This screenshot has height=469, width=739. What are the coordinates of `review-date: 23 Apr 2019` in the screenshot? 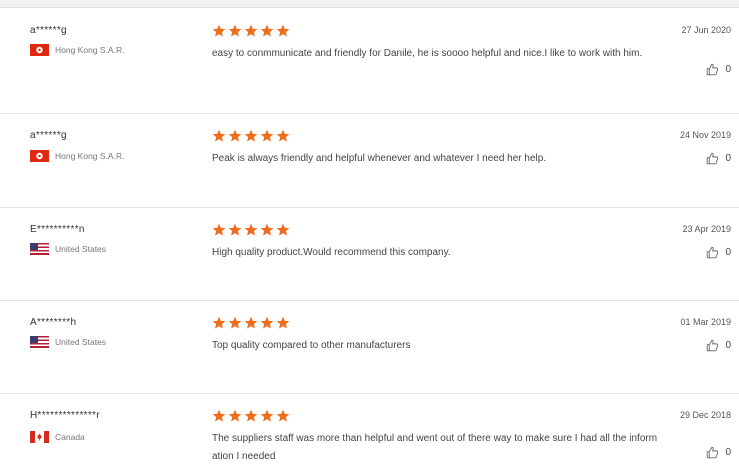 It's located at (706, 229).